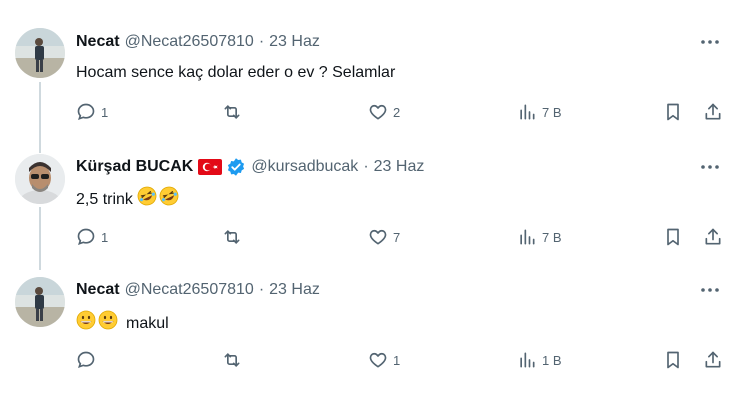  What do you see at coordinates (250, 167) in the screenshot?
I see `tweet-header: Kürşad BUCAK @kursadbucak · 23 Haz` at bounding box center [250, 167].